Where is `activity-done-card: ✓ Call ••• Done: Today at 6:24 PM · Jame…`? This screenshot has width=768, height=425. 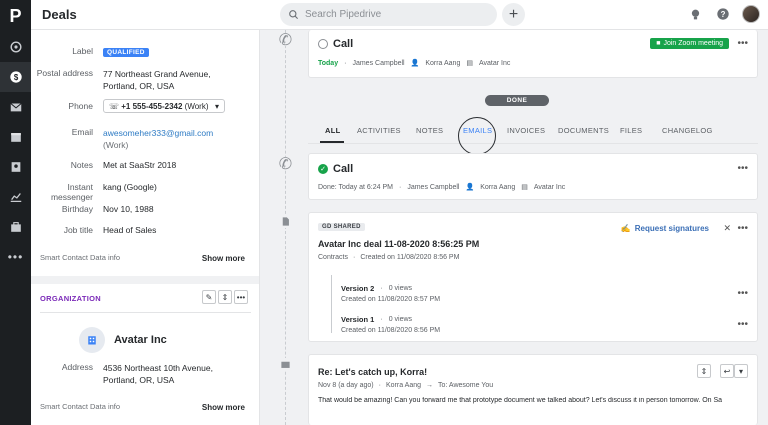
activity-done-card: ✓ Call ••• Done: Today at 6:24 PM · Jame… is located at coordinates (533, 176).